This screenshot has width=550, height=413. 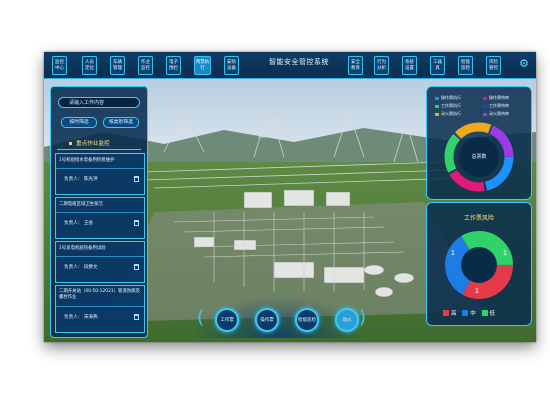 I want to click on risk-value-high: 1, so click(x=505, y=253).